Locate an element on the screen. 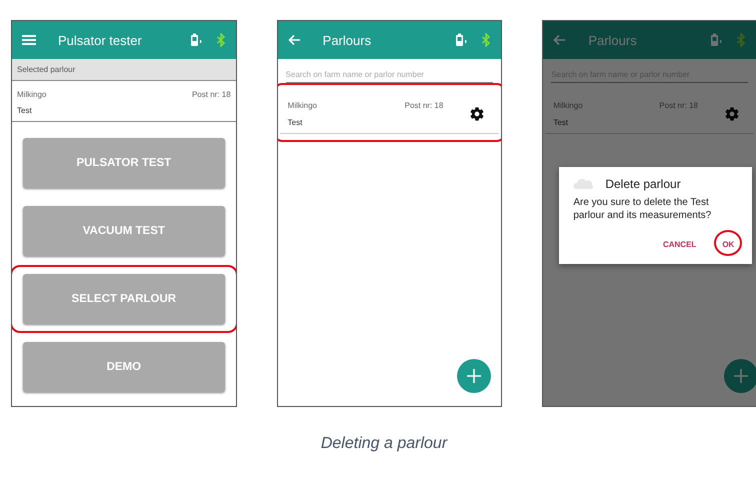 This screenshot has height=498, width=756. menu-icon is located at coordinates (29, 40).